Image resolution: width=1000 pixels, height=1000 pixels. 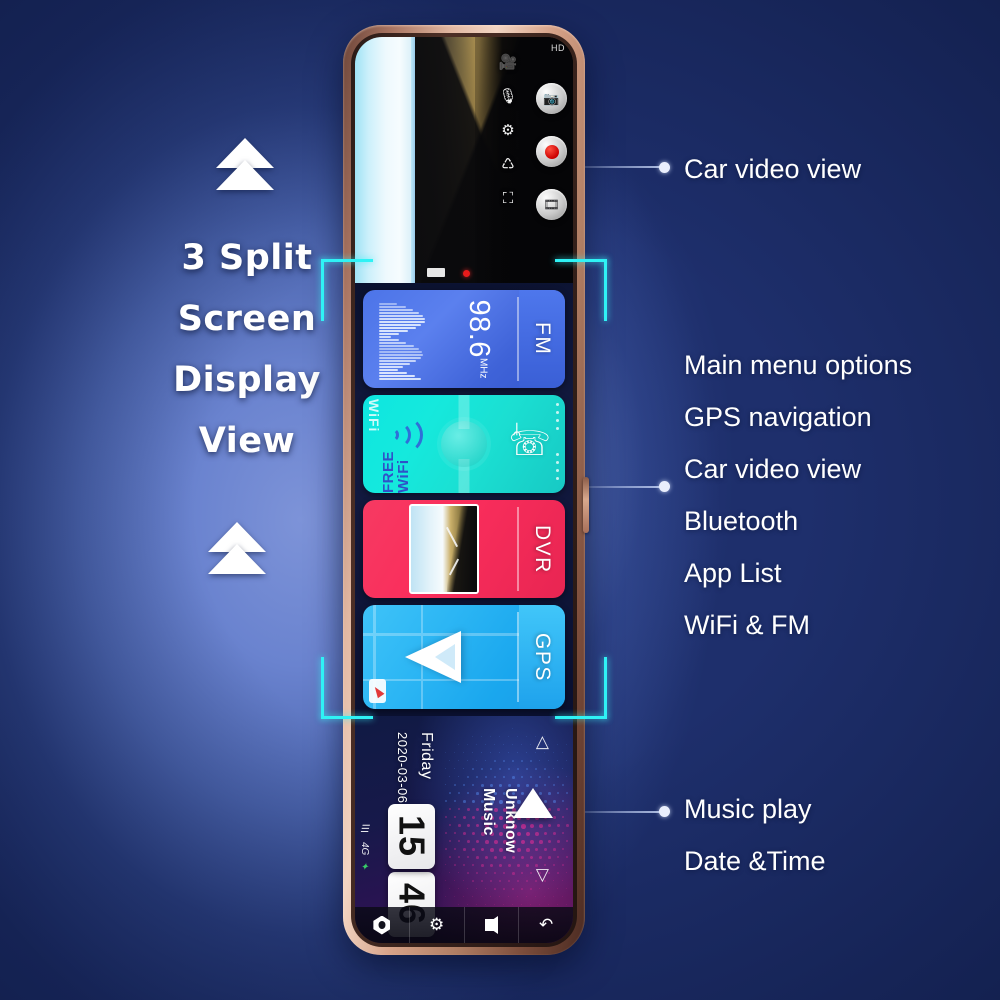 I want to click on tile-center-knob, so click(x=464, y=444).